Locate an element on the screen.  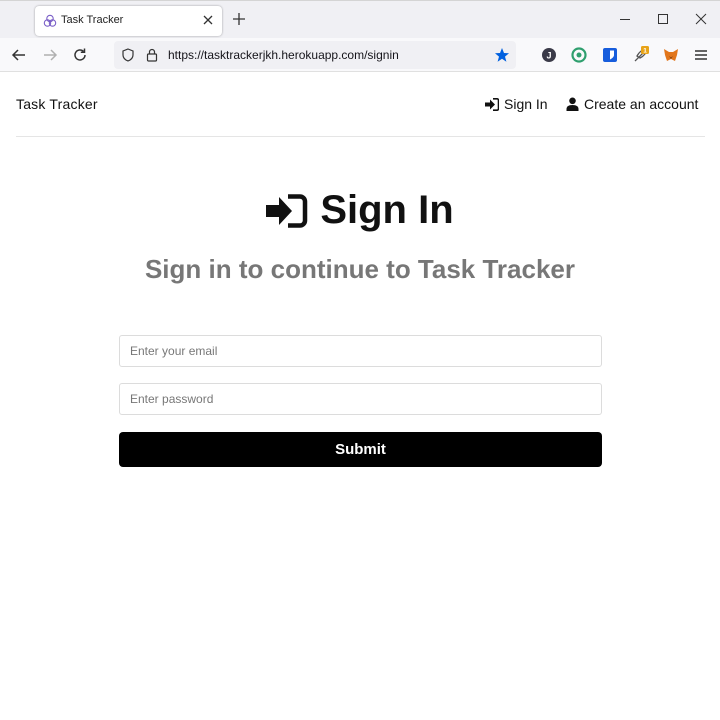
page-title-text: Sign In is located at coordinates (387, 210).